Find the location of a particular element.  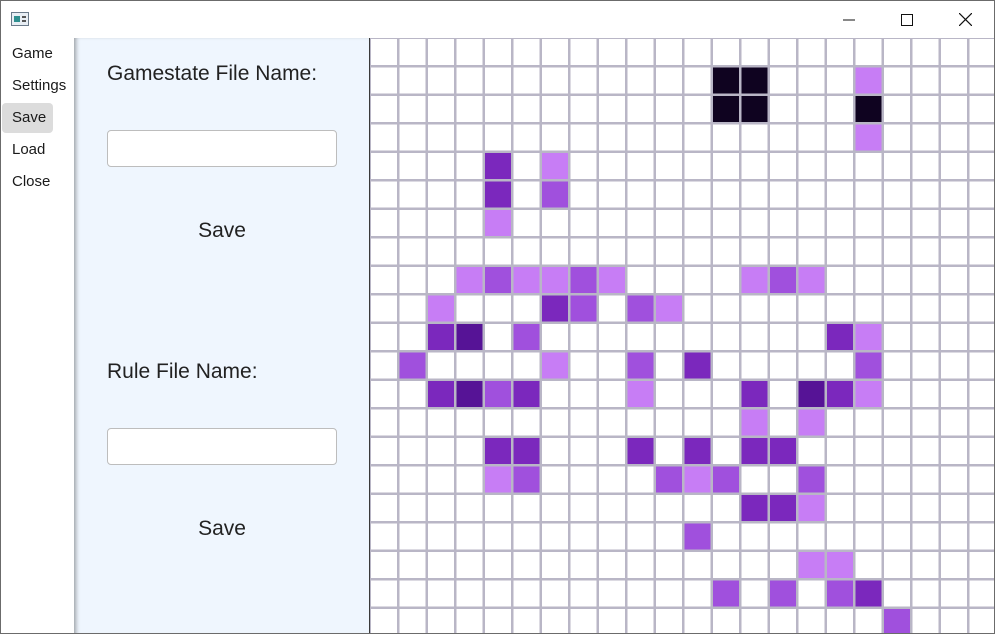

save-rule-button: Save is located at coordinates (222, 529).